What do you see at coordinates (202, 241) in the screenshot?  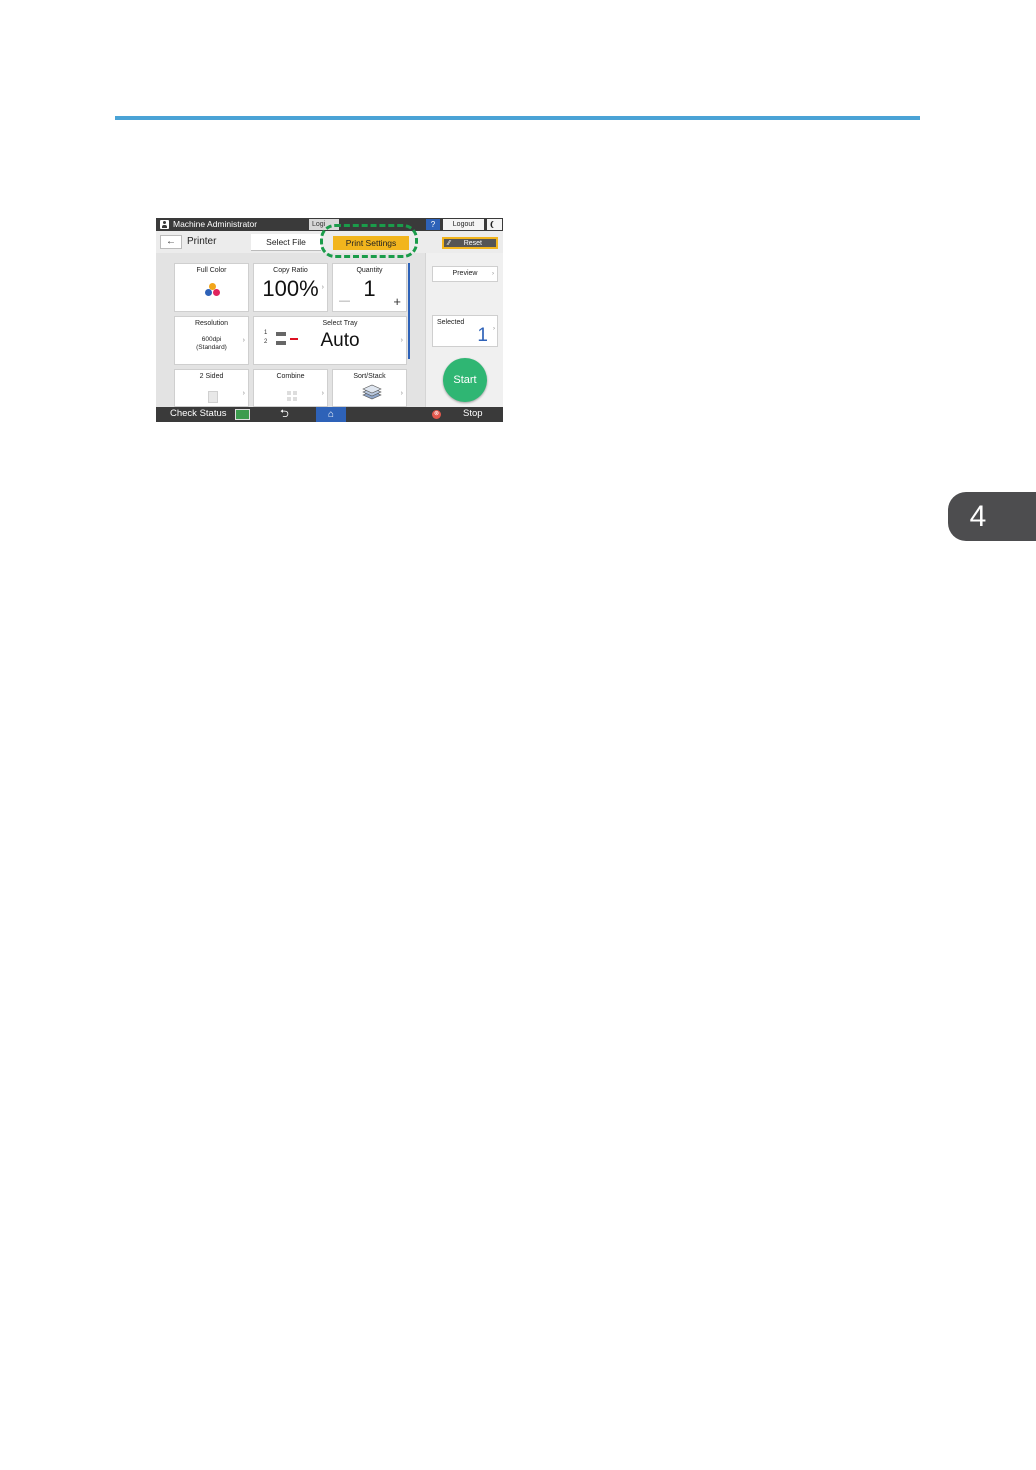 I see `app-title: Printer` at bounding box center [202, 241].